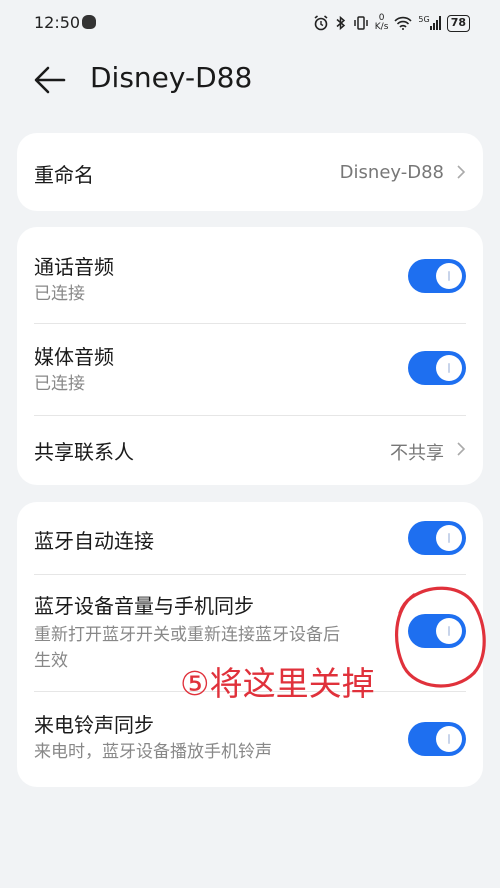  I want to click on call-audio-row: 通话音频 已连接, so click(250, 275).